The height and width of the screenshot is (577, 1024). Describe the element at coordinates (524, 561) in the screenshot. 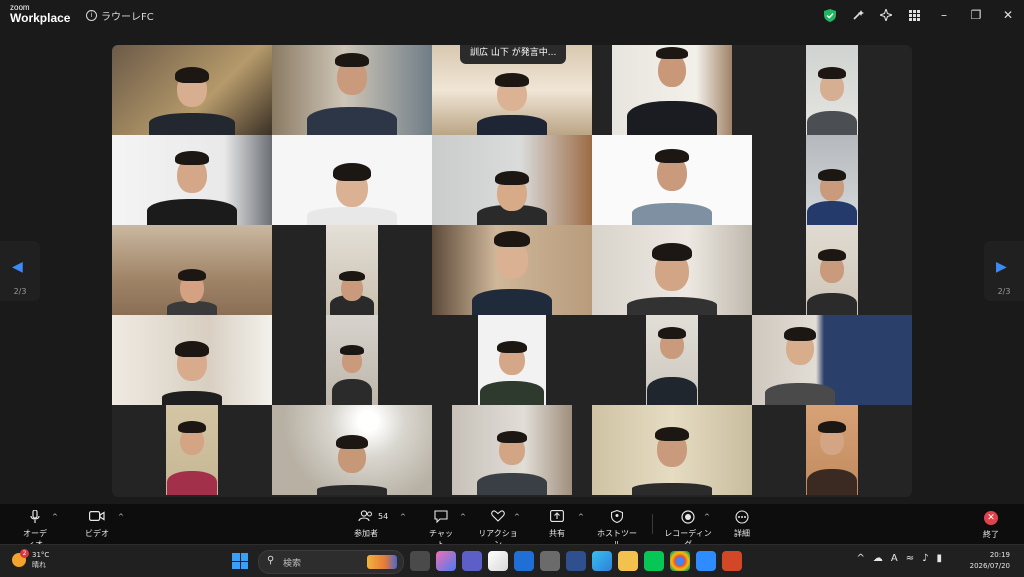

I see `mail-icon` at that location.